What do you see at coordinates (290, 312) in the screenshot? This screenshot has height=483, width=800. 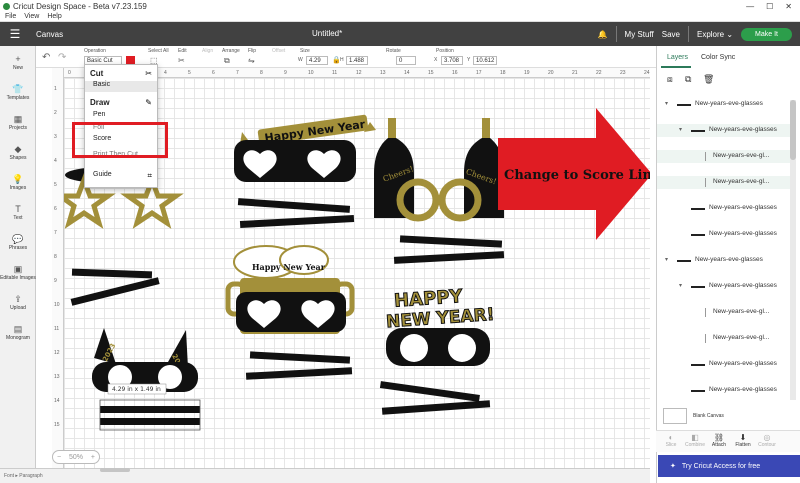 I see `beer-mug-heart-glasses: Happy New Year` at bounding box center [290, 312].